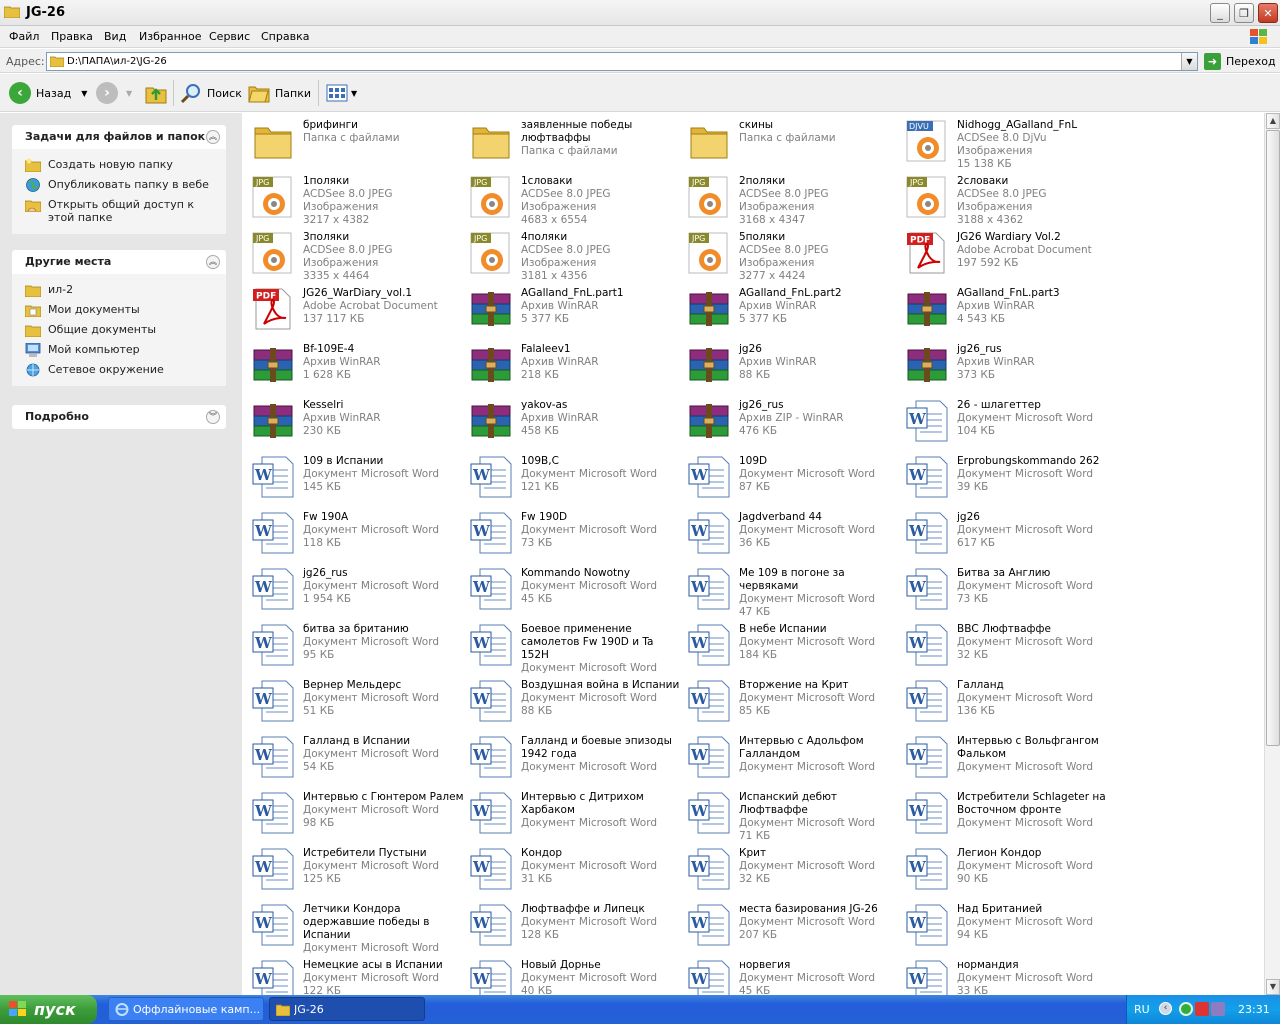 The height and width of the screenshot is (1024, 1280). What do you see at coordinates (574, 365) in the screenshot?
I see `file-item: Falaleev1 Архив WinRAR 218 КБ` at bounding box center [574, 365].